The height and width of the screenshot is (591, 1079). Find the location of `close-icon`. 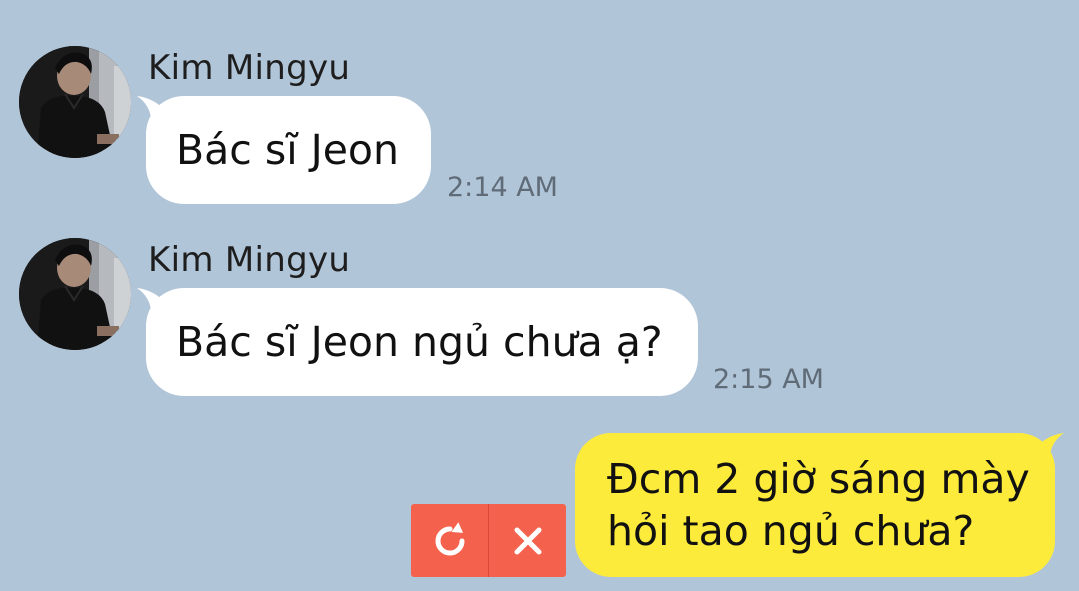

close-icon is located at coordinates (527, 540).